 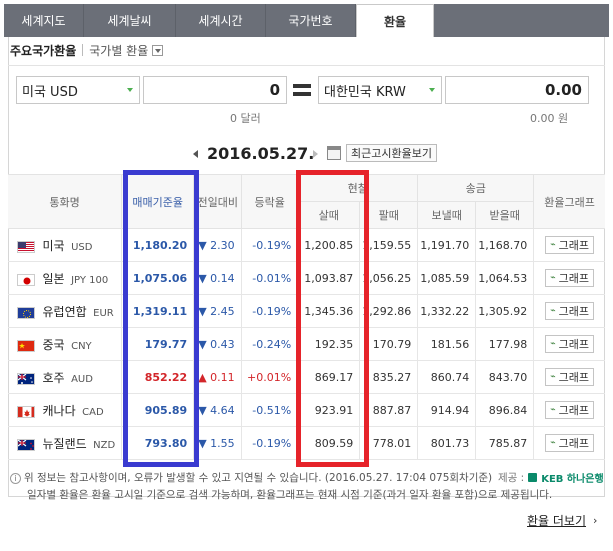 What do you see at coordinates (26, 279) in the screenshot?
I see `flag-jp-icon` at bounding box center [26, 279].